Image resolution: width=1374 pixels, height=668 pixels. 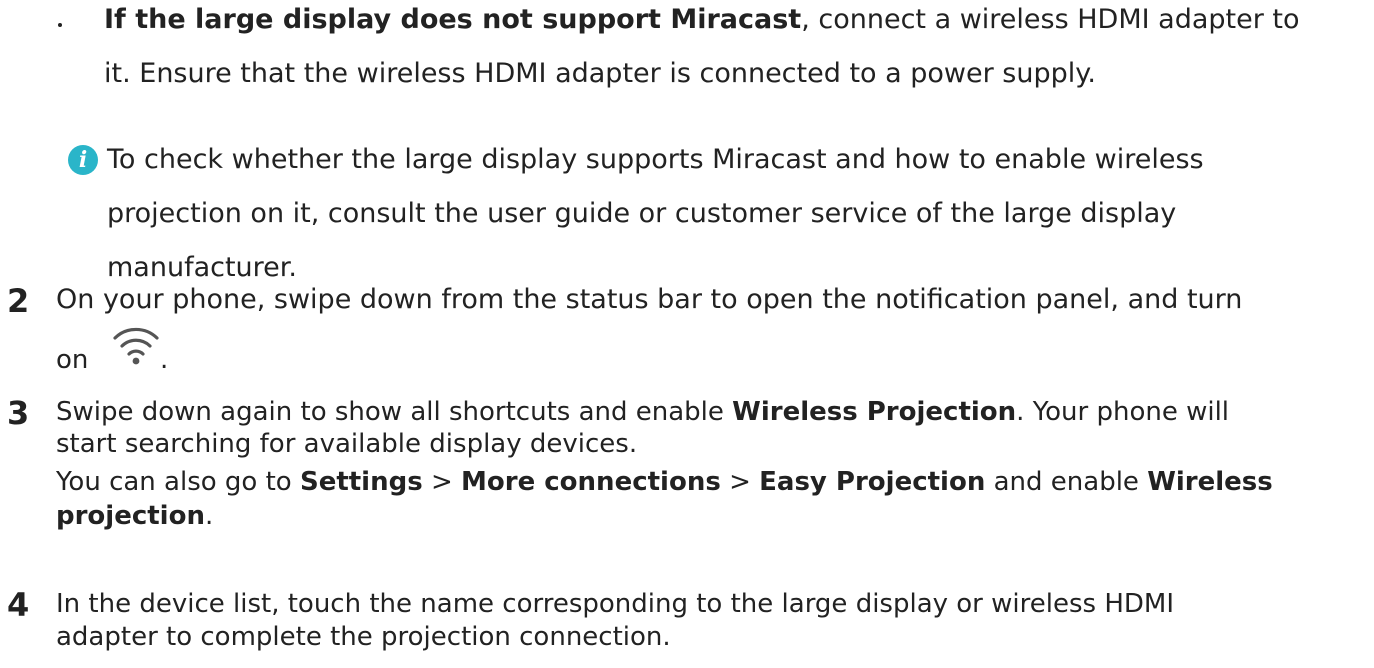 I want to click on step-4-number: 4, so click(x=18, y=605).